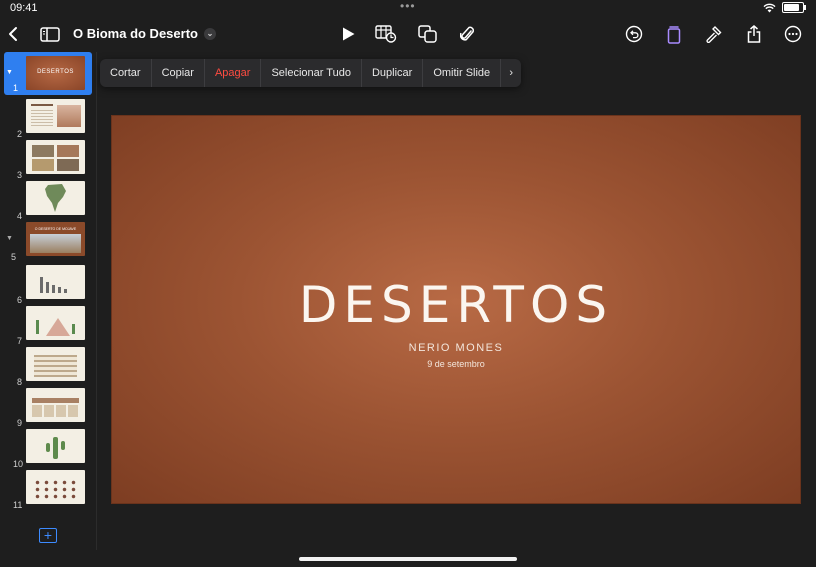 This screenshot has height=567, width=816. Describe the element at coordinates (18, 464) in the screenshot. I see `slide-number: 10` at that location.